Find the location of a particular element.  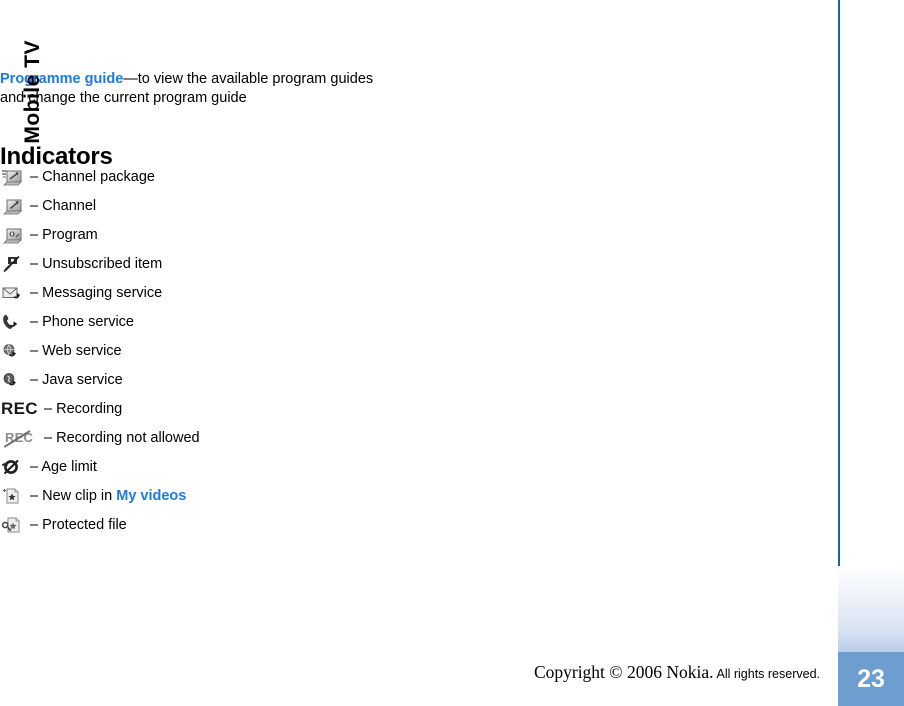

indicator-row: REC – Recording is located at coordinates (320, 408).